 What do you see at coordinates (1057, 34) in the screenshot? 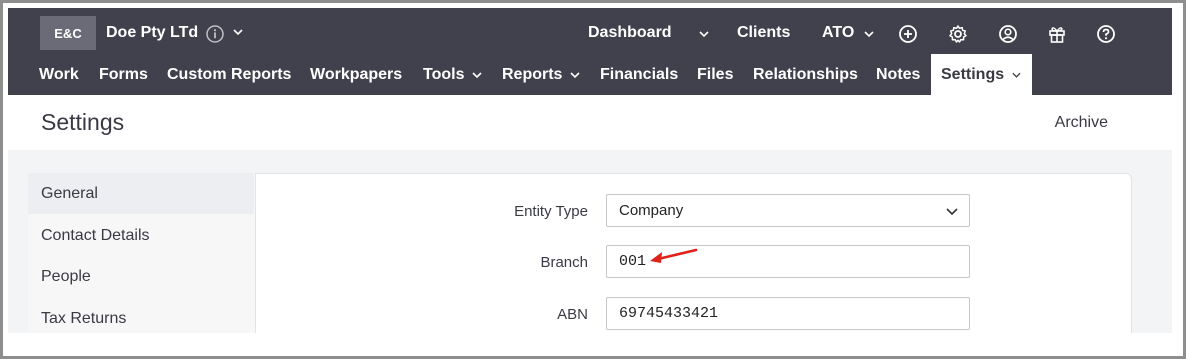
I see `gift-icon` at bounding box center [1057, 34].